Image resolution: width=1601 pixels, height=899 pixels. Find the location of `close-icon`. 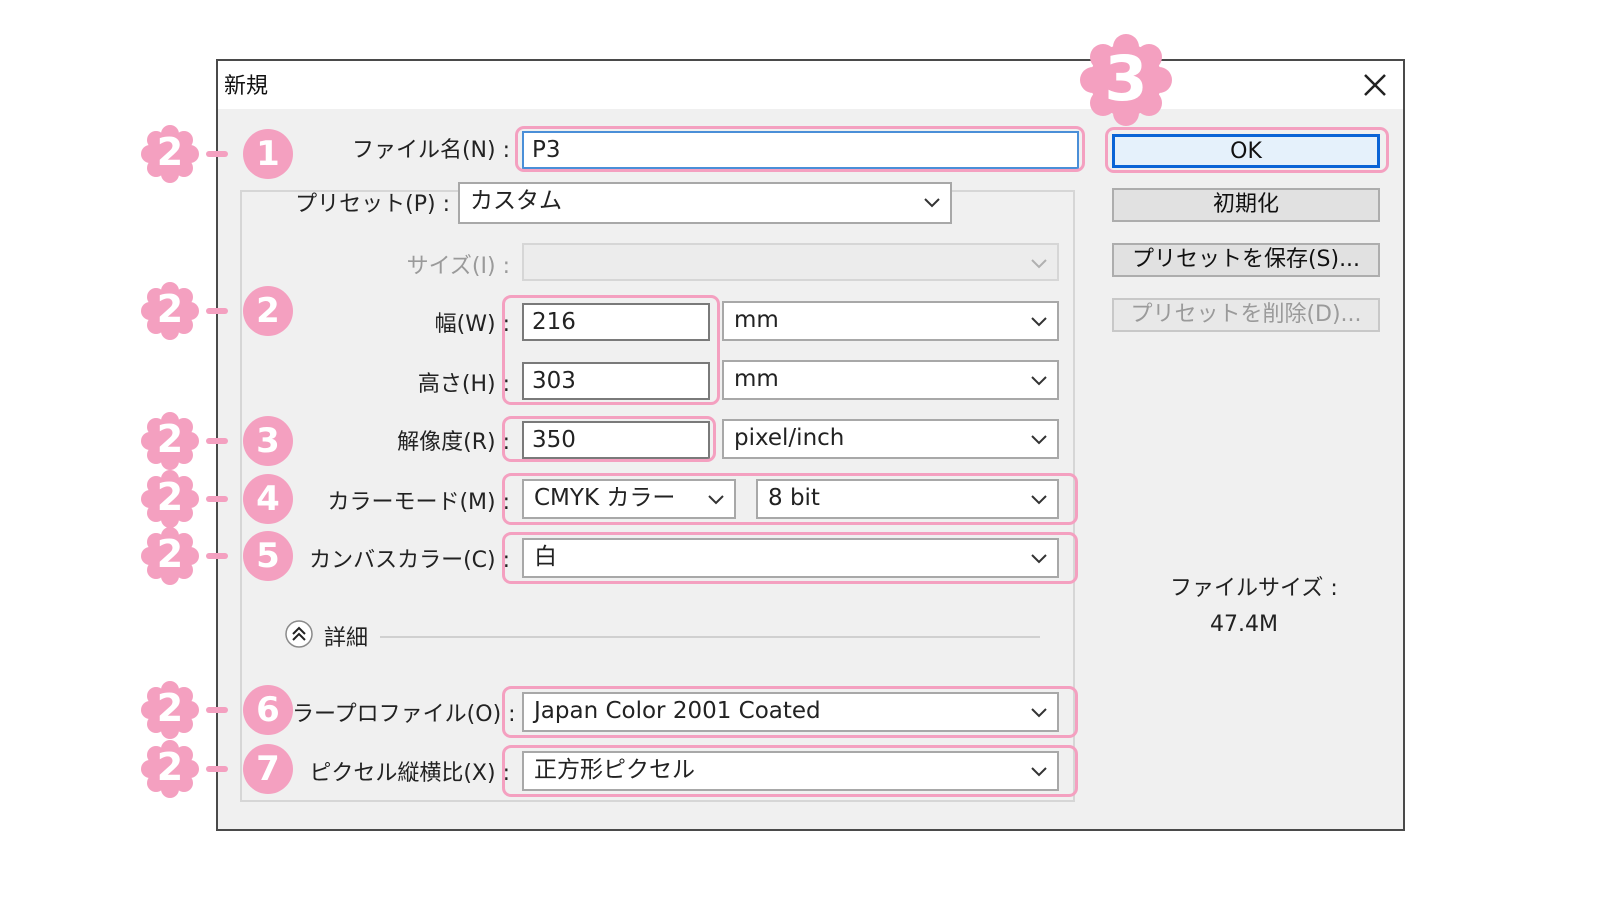

close-icon is located at coordinates (1375, 85).